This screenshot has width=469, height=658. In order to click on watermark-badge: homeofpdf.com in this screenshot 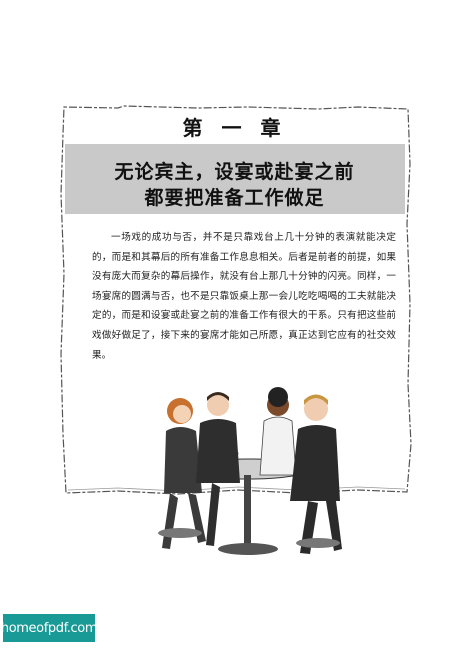, I will do `click(49, 628)`.